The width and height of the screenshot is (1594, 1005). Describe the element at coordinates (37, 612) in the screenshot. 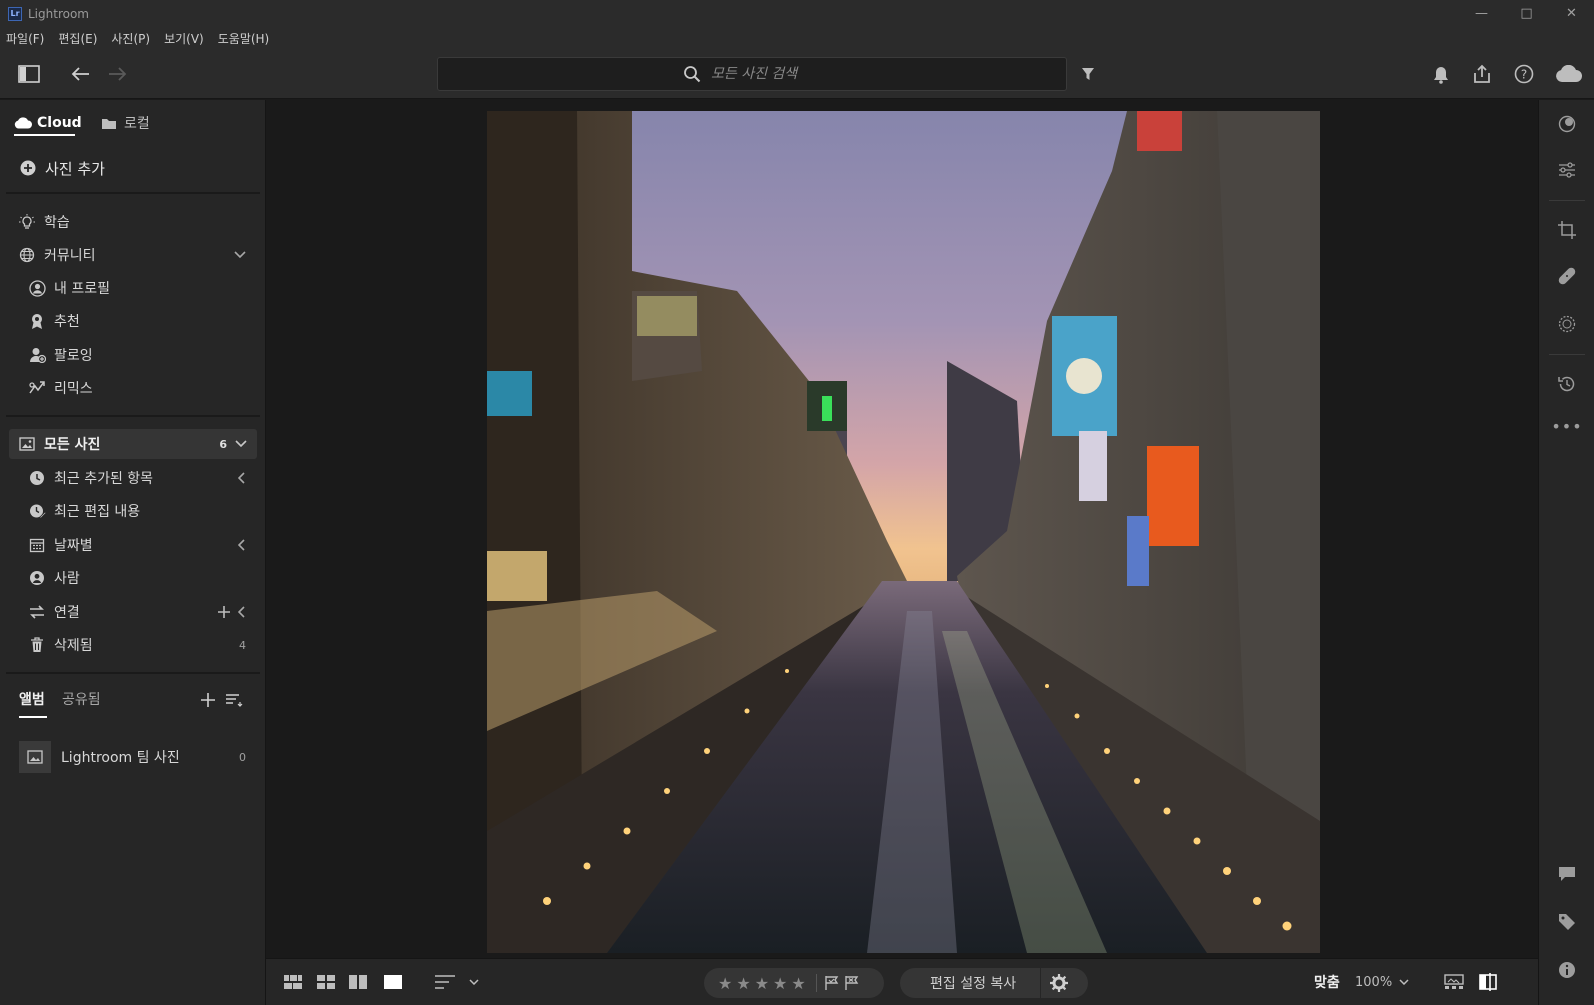

I see `swap-arrows-icon` at that location.